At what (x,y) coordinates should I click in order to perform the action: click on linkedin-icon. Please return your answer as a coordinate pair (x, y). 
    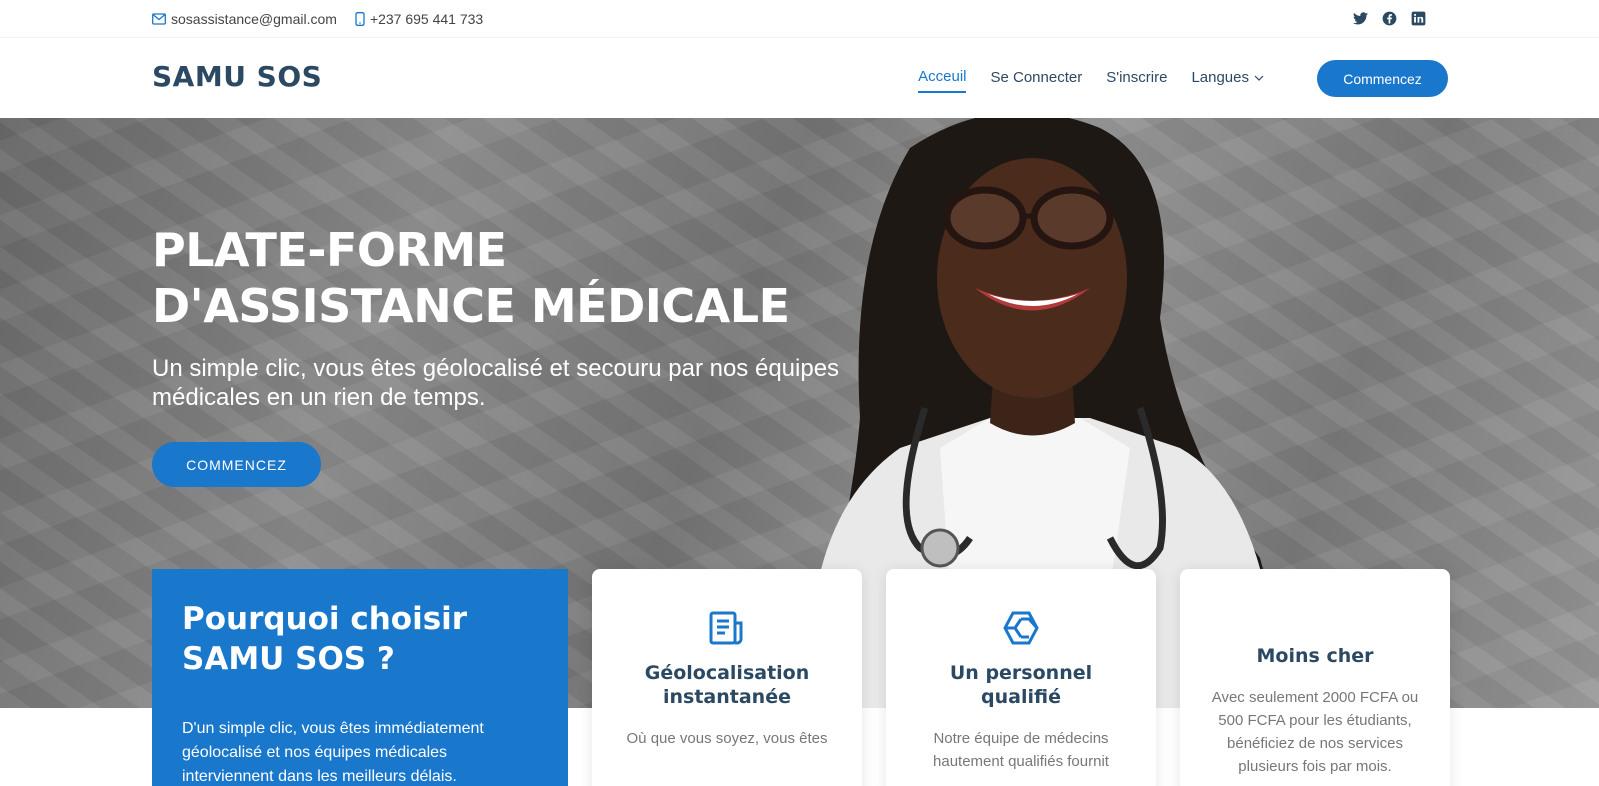
    Looking at the image, I should click on (1418, 18).